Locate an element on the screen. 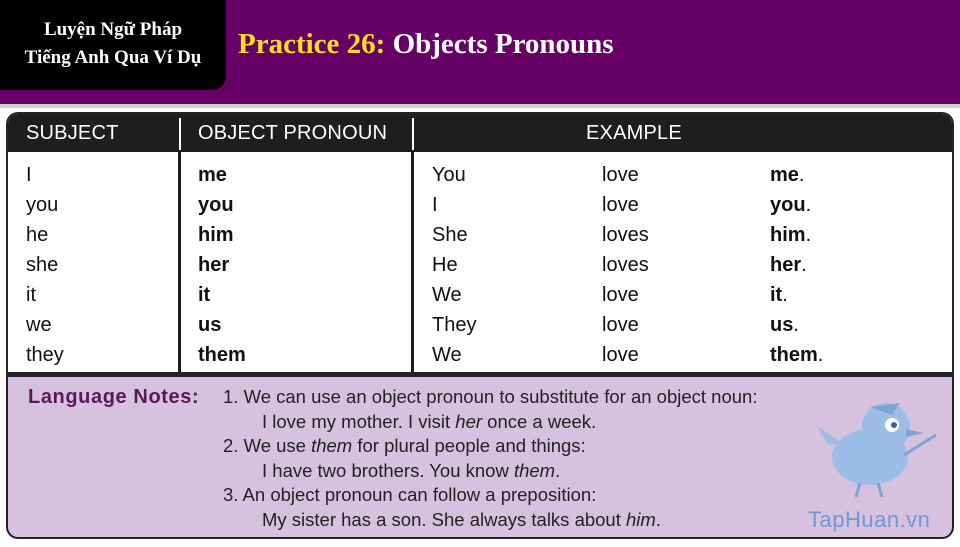  example-emphasis: him is located at coordinates (641, 519).